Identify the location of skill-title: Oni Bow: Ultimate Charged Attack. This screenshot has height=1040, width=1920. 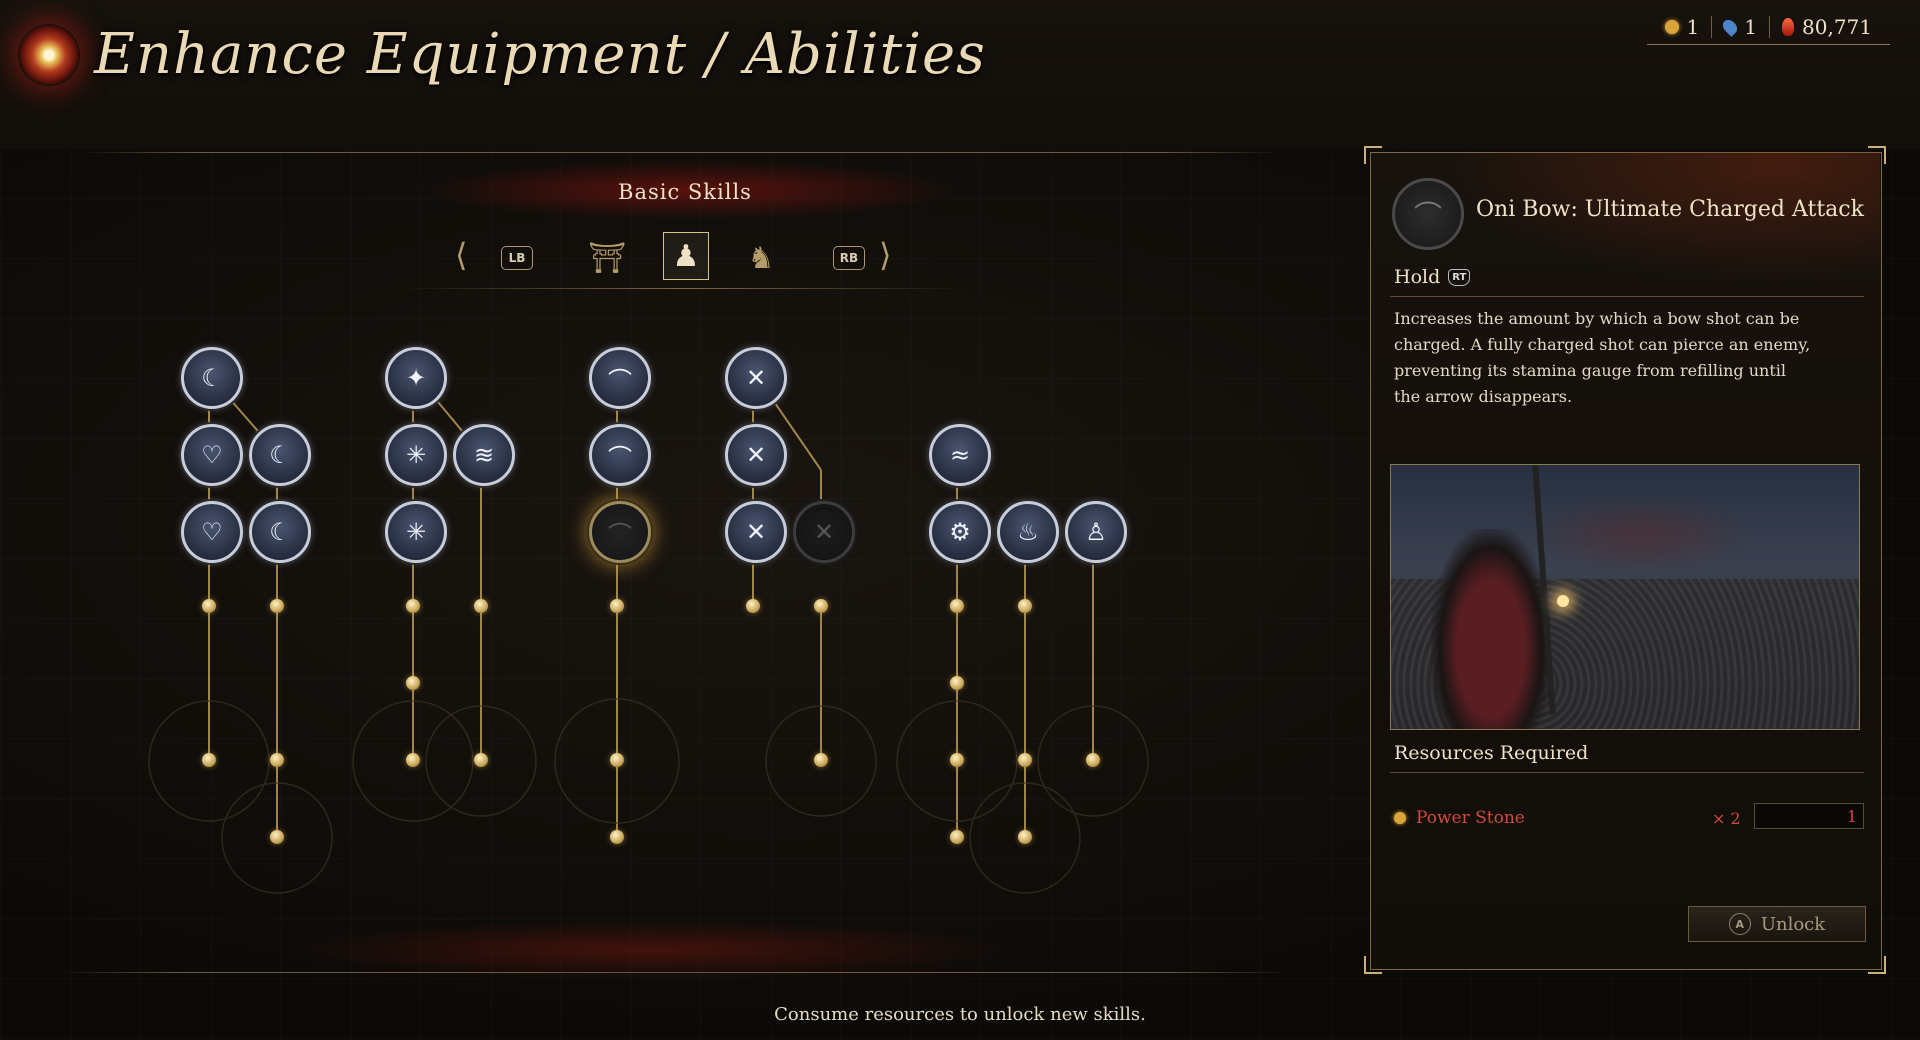
(1670, 209).